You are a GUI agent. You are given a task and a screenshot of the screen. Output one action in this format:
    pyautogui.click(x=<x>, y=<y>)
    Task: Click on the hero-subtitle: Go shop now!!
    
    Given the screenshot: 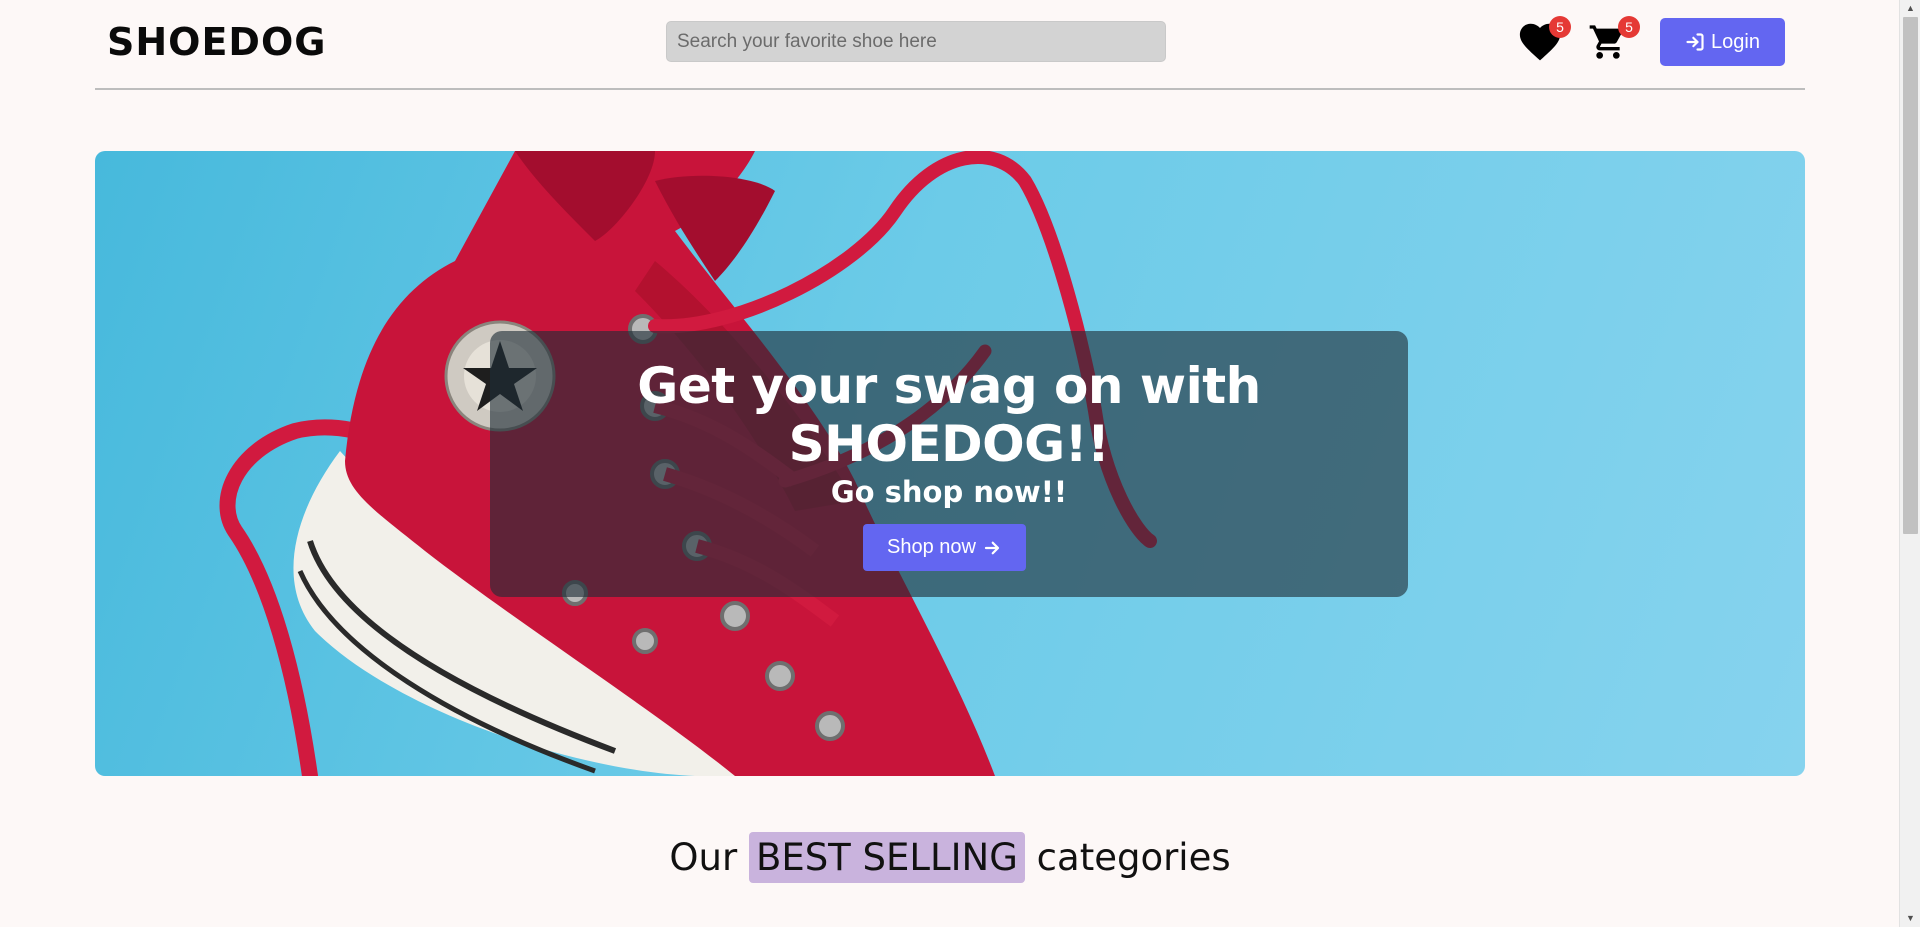 What is the action you would take?
    pyautogui.click(x=949, y=492)
    